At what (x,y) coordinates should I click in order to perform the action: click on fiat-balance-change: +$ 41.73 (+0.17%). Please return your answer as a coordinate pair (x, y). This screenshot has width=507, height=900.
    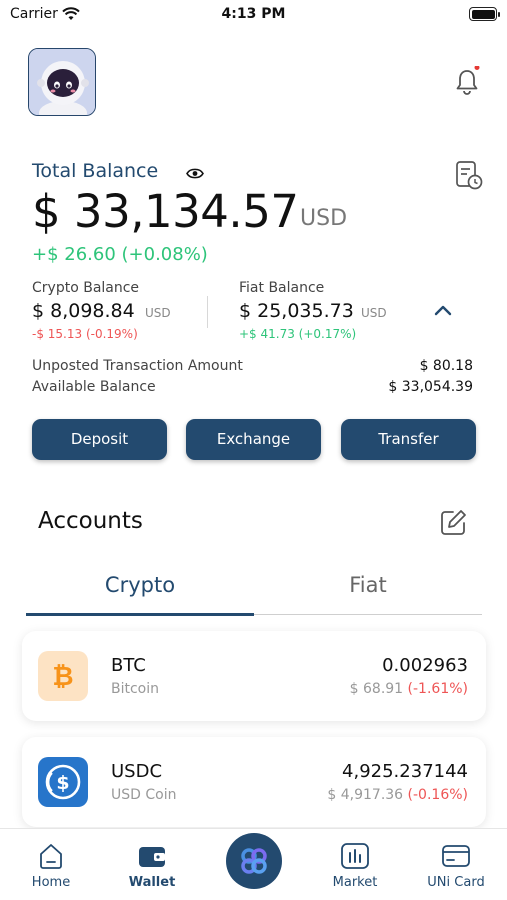
    Looking at the image, I should click on (298, 334).